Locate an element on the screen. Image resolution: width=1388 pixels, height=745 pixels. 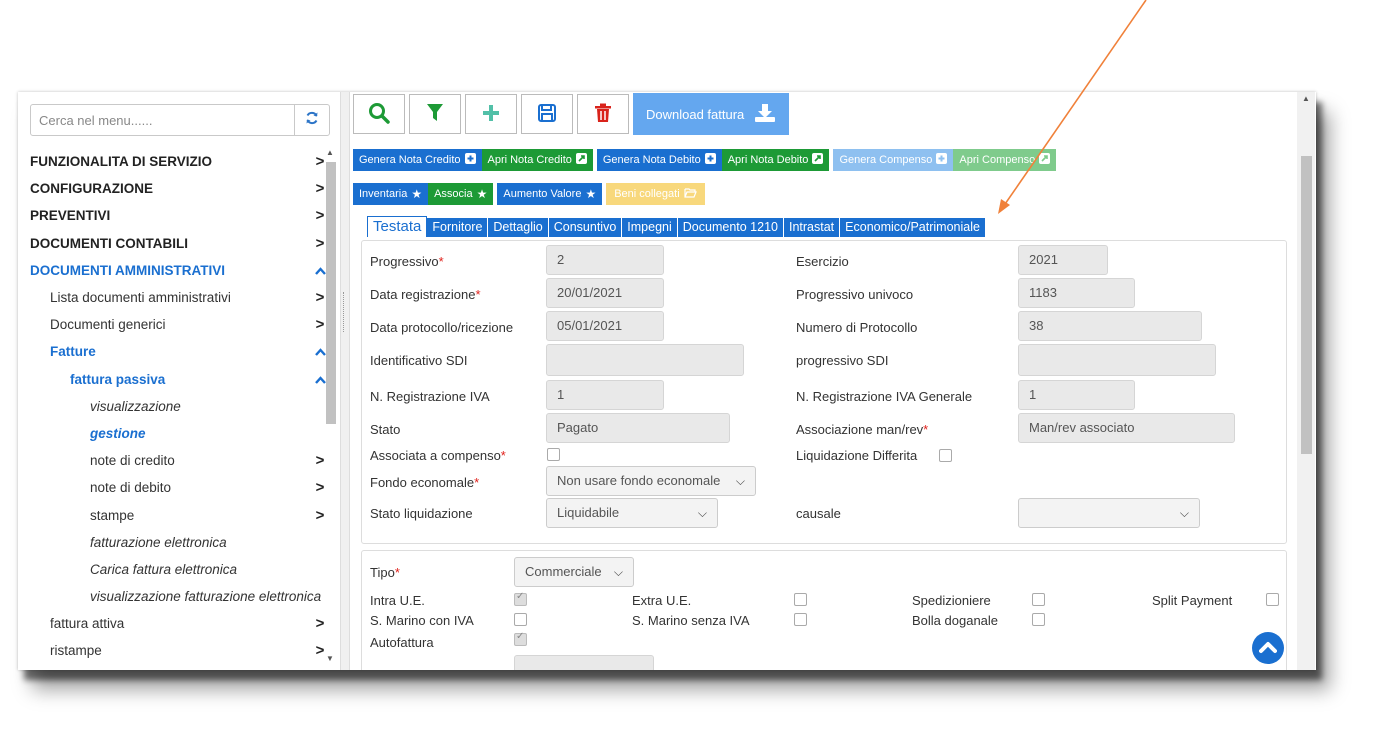
sidebar-scrollbar: ▲ ▼ is located at coordinates (331, 407).